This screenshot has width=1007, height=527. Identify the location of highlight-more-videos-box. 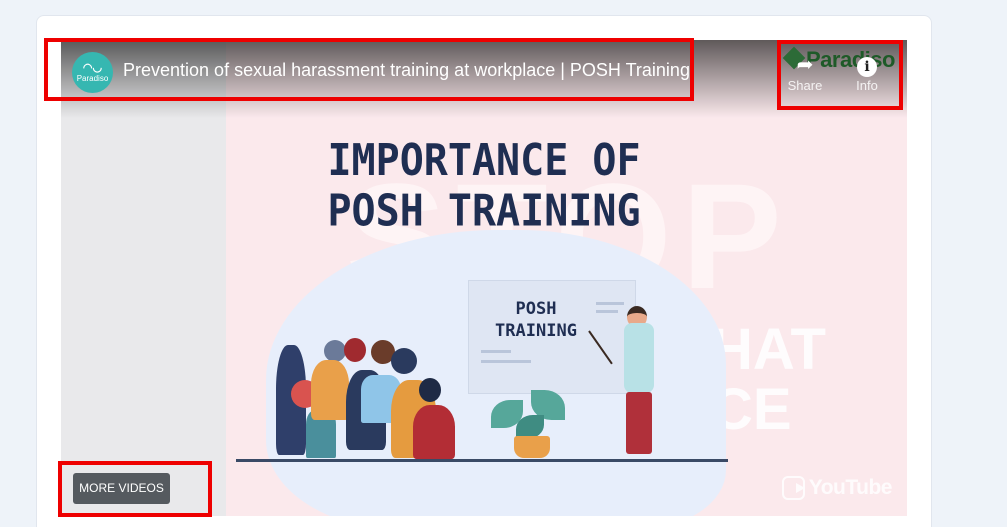
(135, 489).